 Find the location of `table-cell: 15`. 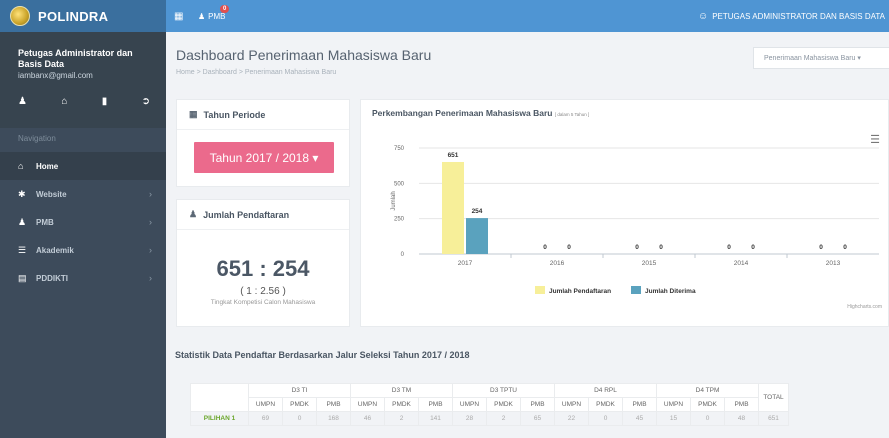

table-cell: 15 is located at coordinates (673, 418).